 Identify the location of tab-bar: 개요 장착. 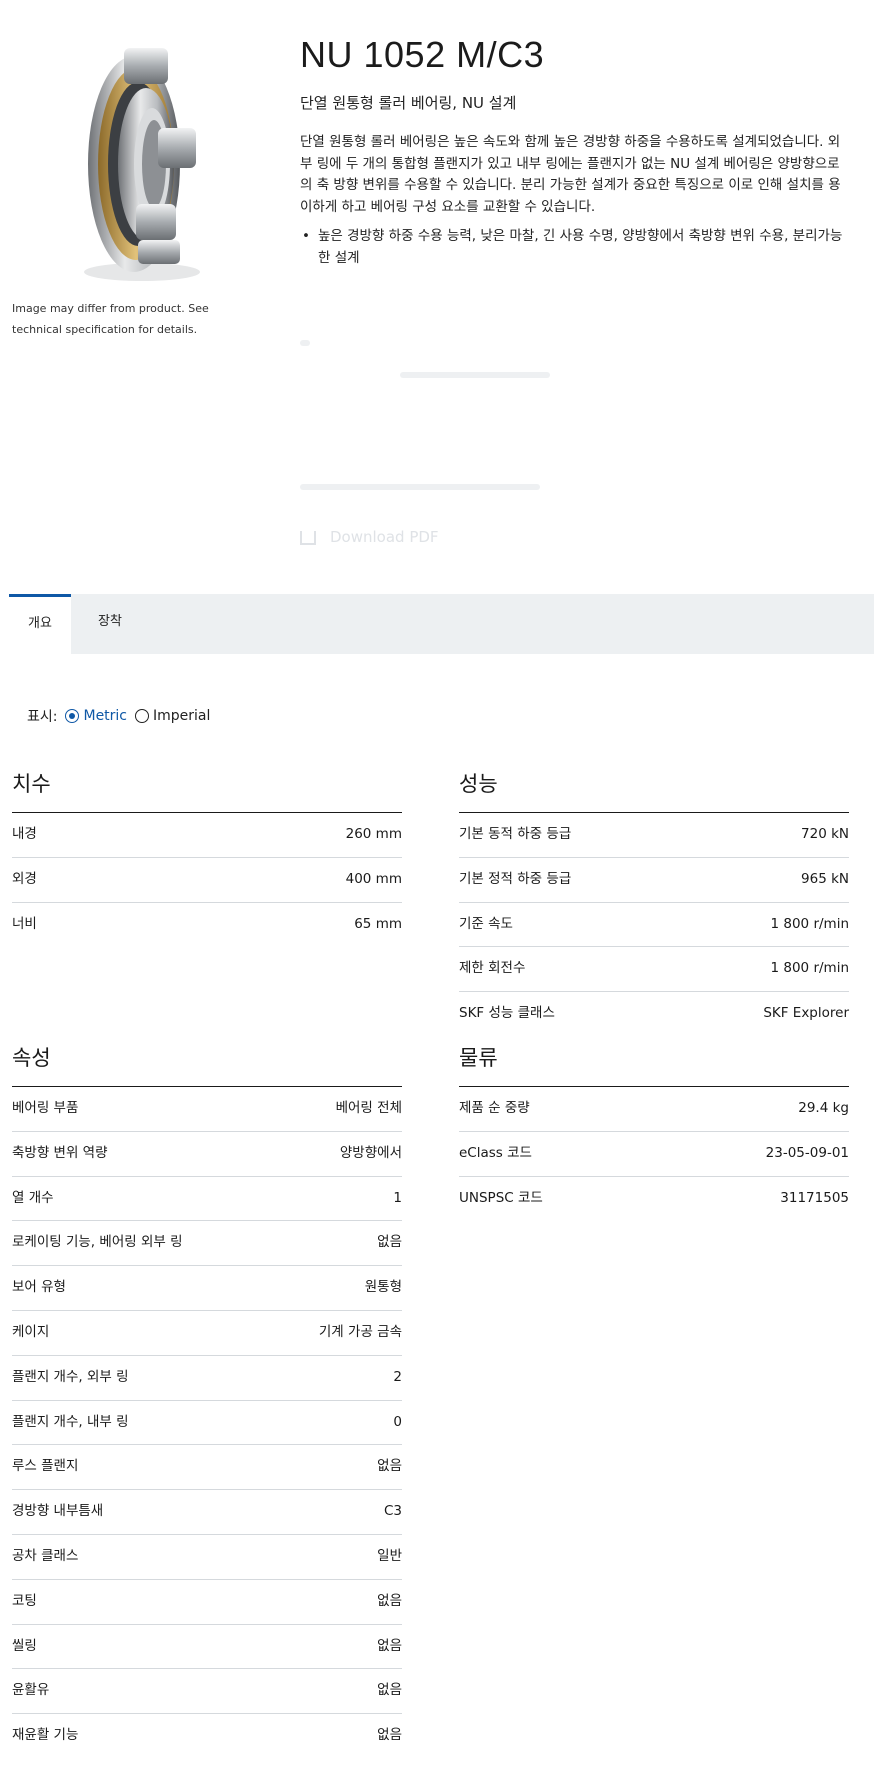
(441, 624).